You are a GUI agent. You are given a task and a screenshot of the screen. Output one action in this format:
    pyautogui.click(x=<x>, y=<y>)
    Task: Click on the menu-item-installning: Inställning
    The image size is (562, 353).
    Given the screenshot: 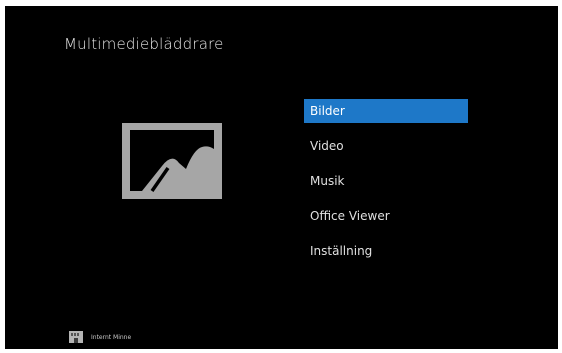 What is the action you would take?
    pyautogui.click(x=386, y=251)
    